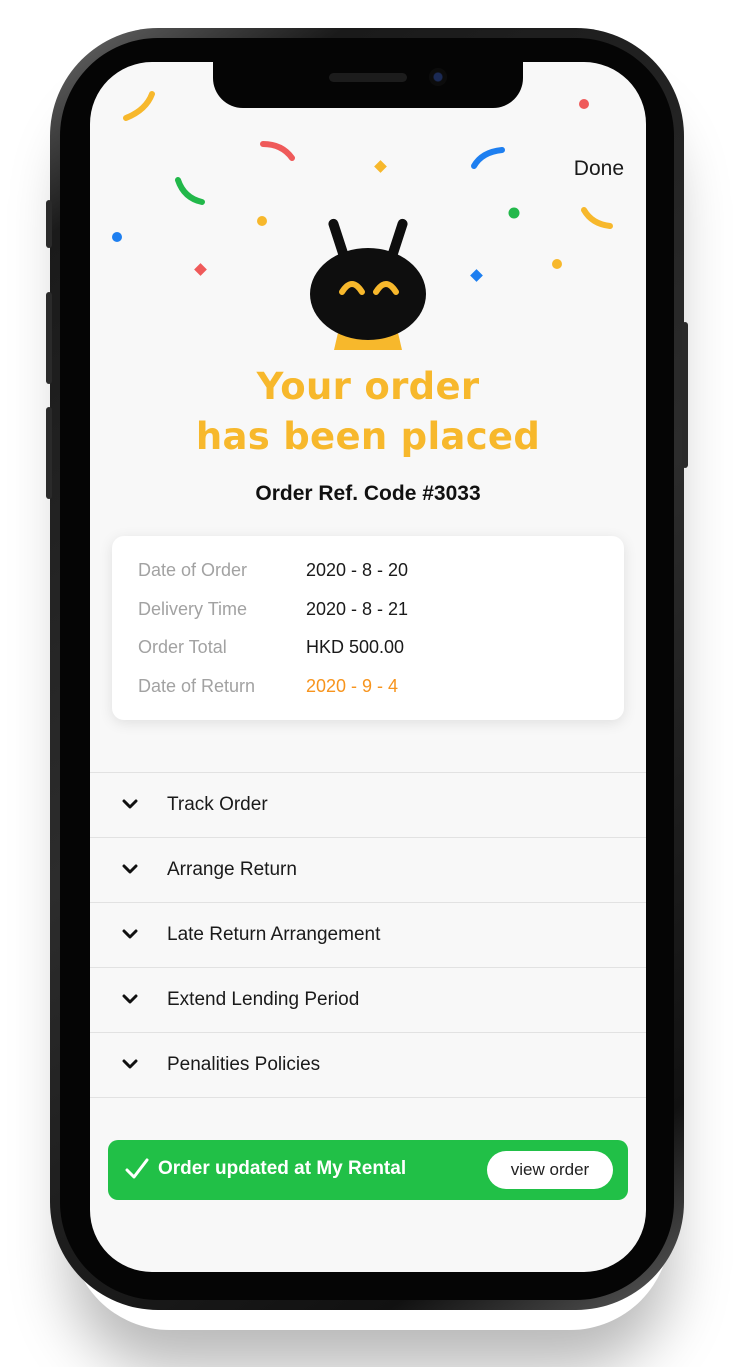 This screenshot has height=1367, width=734. Describe the element at coordinates (352, 686) in the screenshot. I see `detail-value-return-date: 2020 - 9 - 4` at that location.